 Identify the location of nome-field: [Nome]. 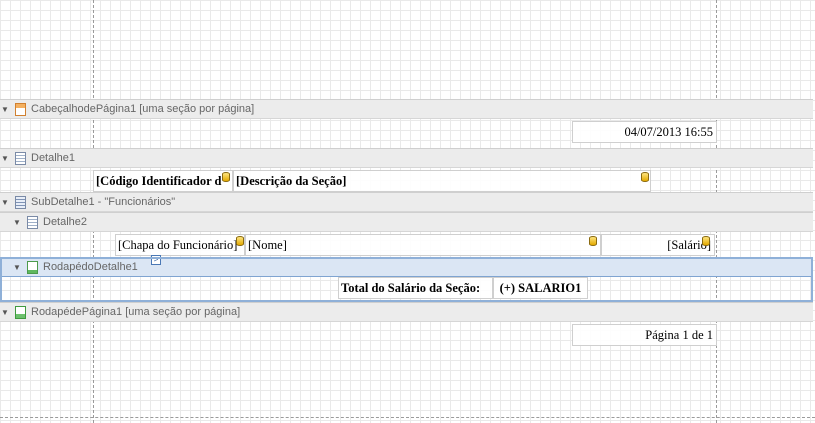
(423, 245).